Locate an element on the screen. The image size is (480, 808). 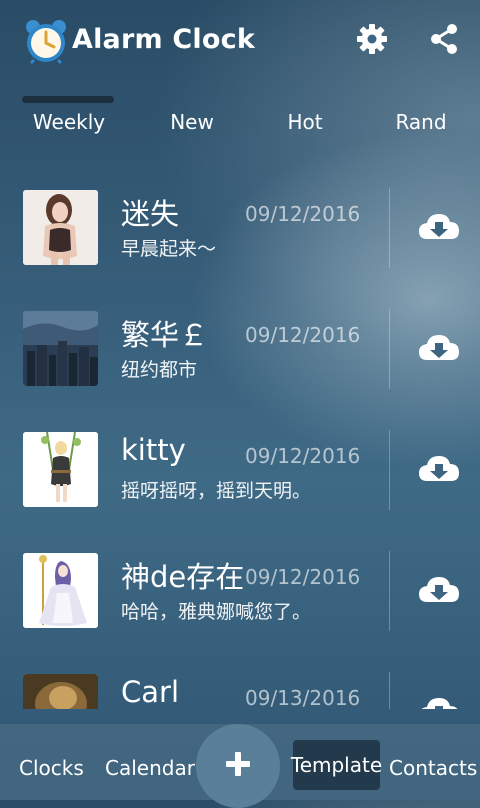
app-title: Alarm Clock is located at coordinates (163, 39).